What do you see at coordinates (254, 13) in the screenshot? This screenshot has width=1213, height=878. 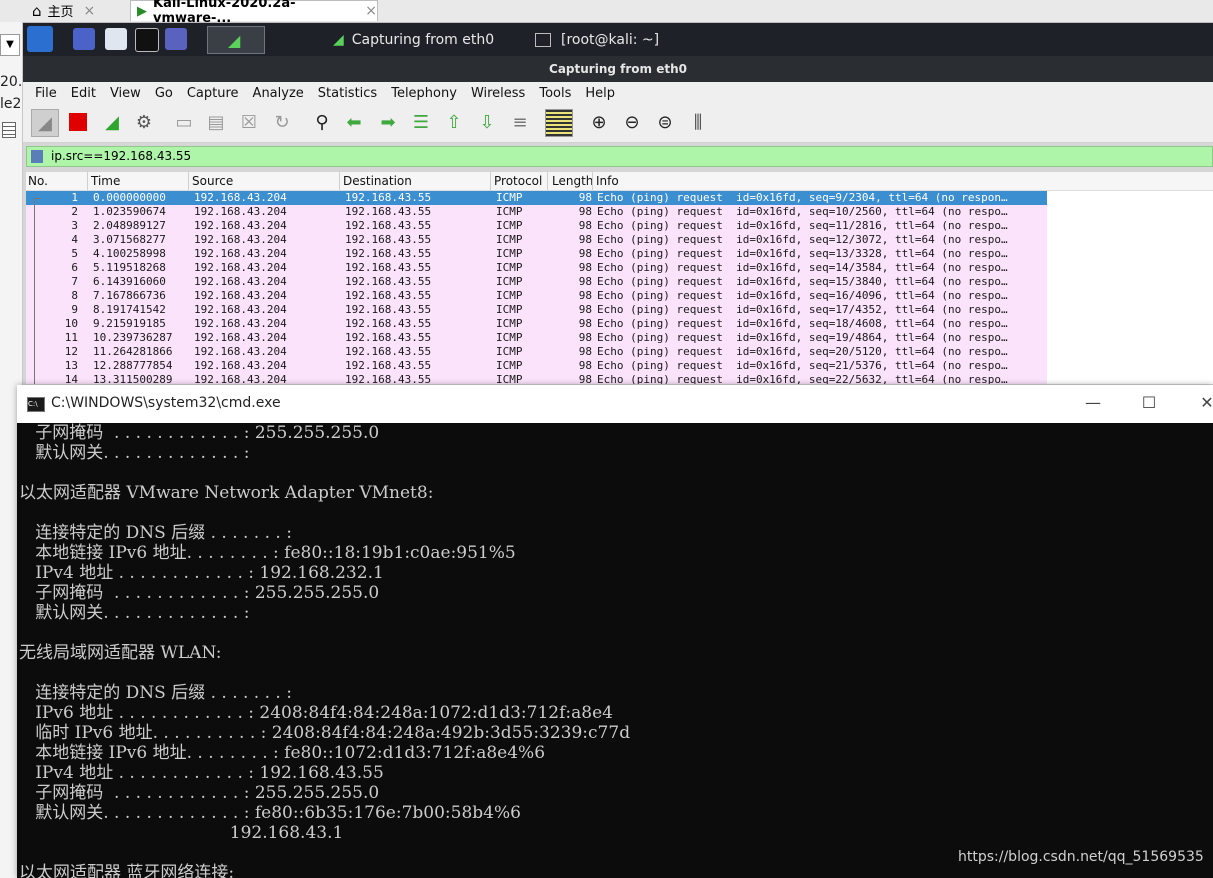 I see `tab-vm: ▶ Kali-Linux-2020.2a-vmware-... ×` at bounding box center [254, 13].